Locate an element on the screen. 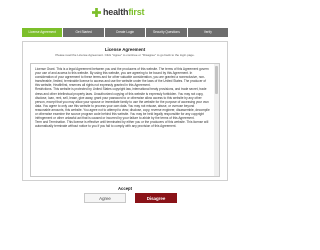 This screenshot has height=250, width=320. tab-security-questions: Security Questions is located at coordinates (166, 32).